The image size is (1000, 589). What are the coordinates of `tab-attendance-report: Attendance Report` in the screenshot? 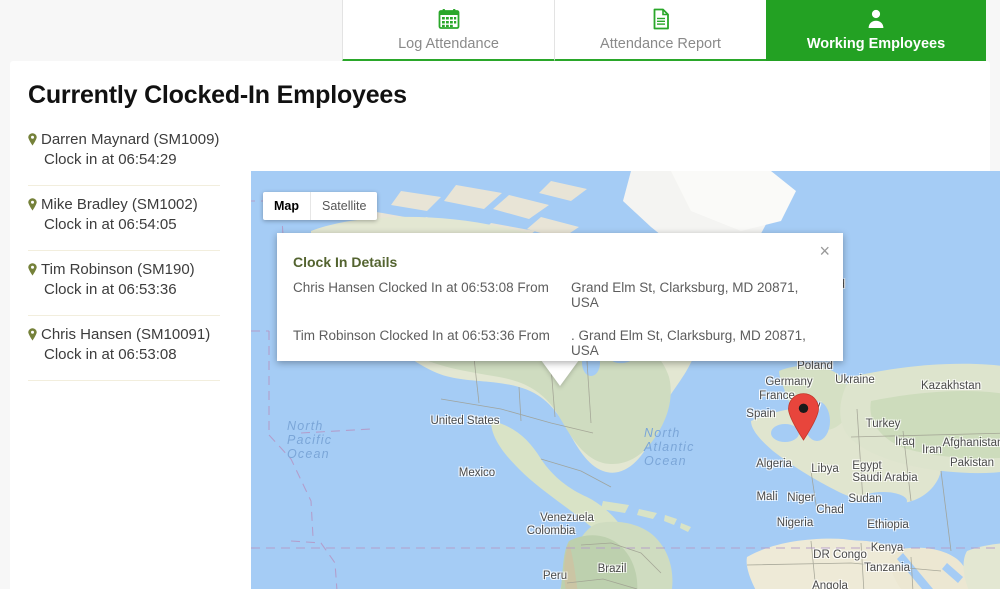 It's located at (660, 31).